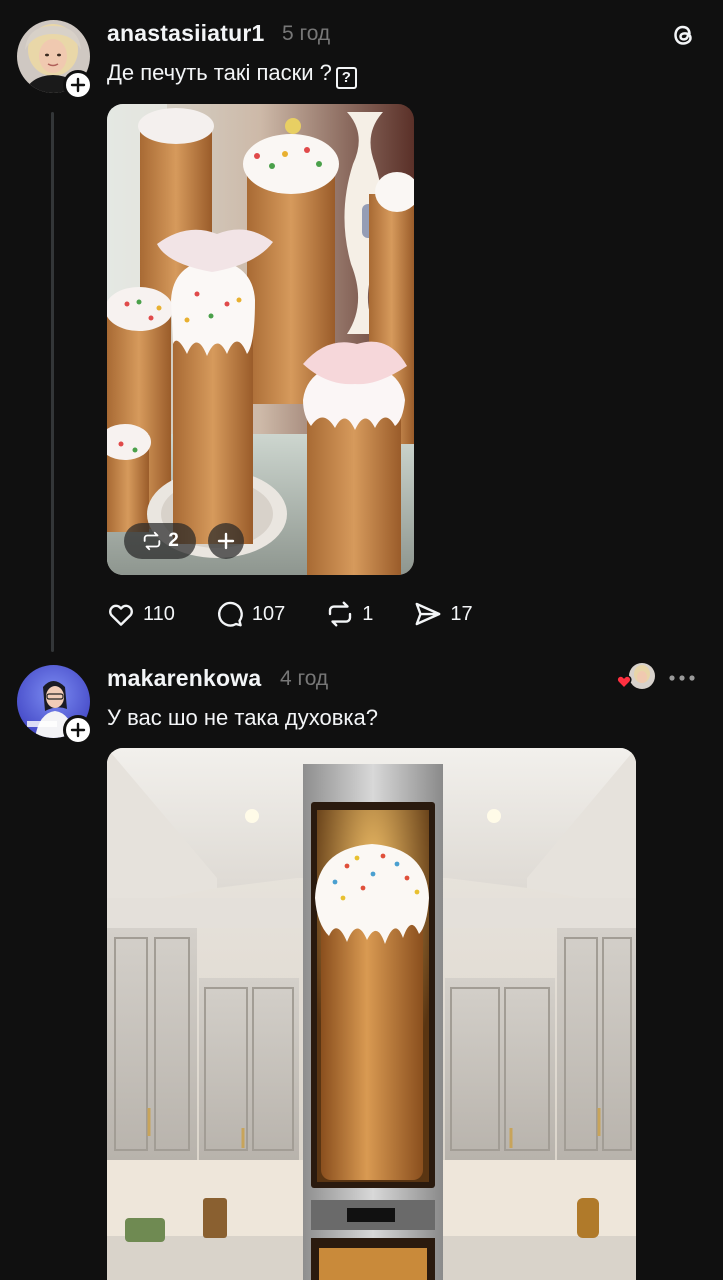 The width and height of the screenshot is (723, 1280). What do you see at coordinates (443, 614) in the screenshot?
I see `share-button: 17` at bounding box center [443, 614].